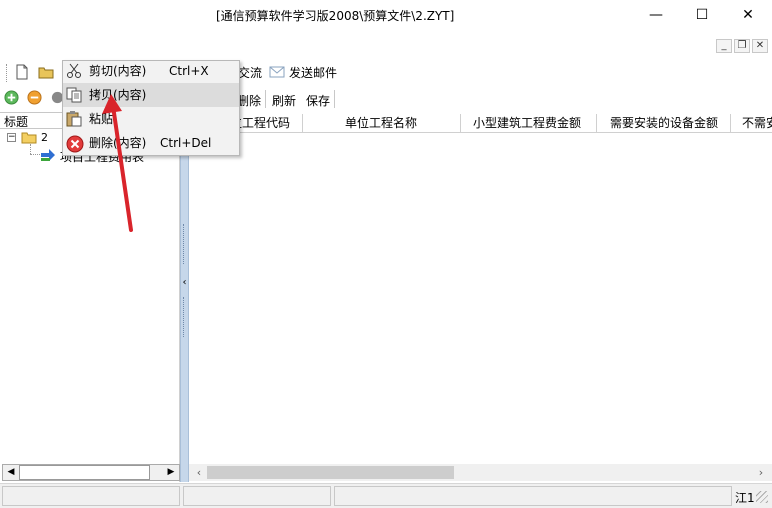 This screenshot has width=772, height=508. Describe the element at coordinates (702, 15) in the screenshot. I see `maximize-button: ☐` at that location.